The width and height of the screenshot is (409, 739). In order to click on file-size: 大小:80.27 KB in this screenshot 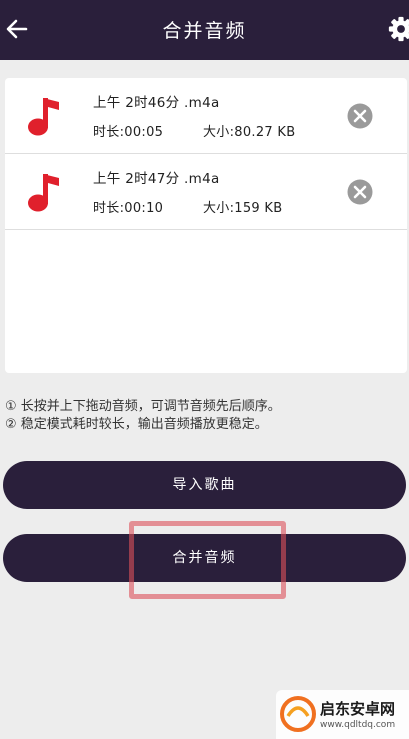, I will do `click(249, 132)`.